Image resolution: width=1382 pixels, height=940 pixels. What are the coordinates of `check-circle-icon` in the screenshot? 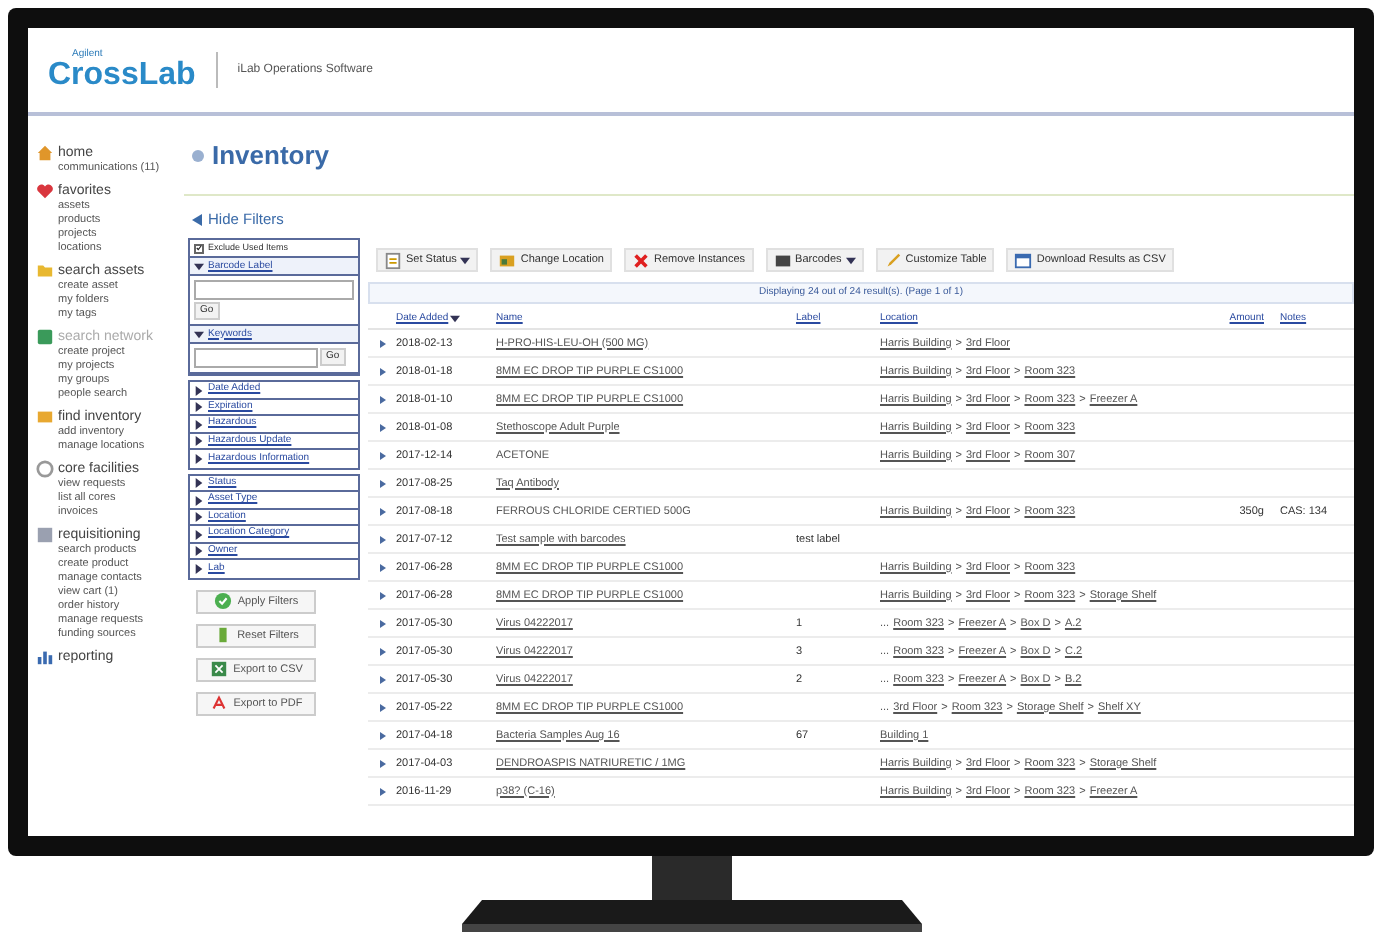 It's located at (222, 601).